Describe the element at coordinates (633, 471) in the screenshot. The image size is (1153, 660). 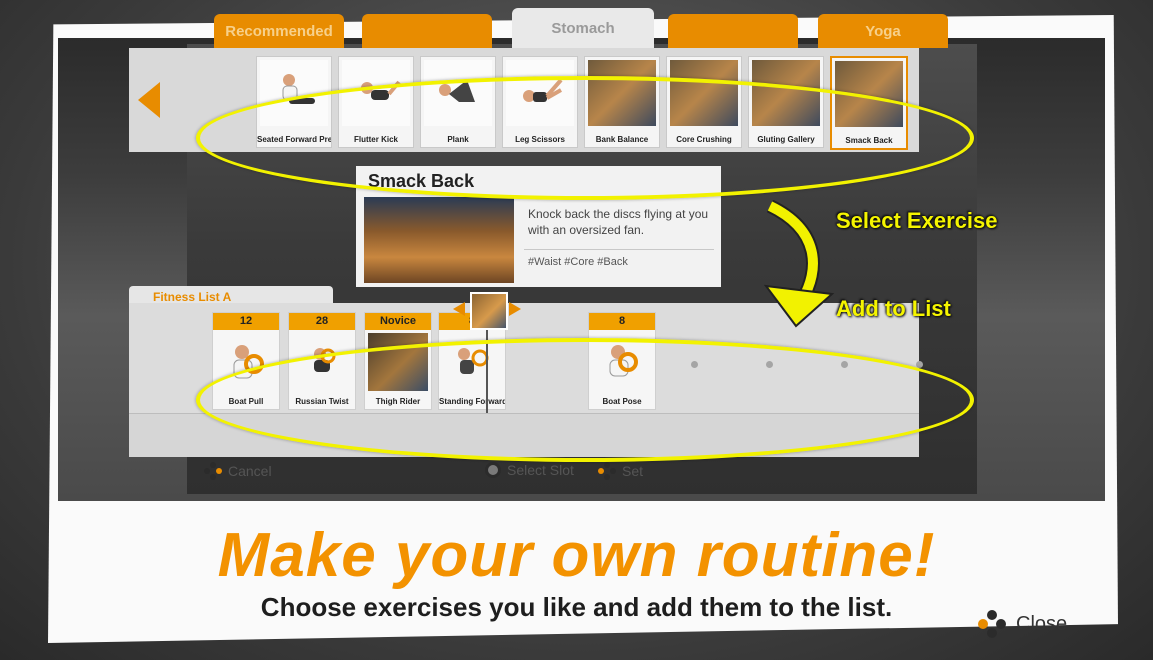
I see `set-label: Set` at that location.